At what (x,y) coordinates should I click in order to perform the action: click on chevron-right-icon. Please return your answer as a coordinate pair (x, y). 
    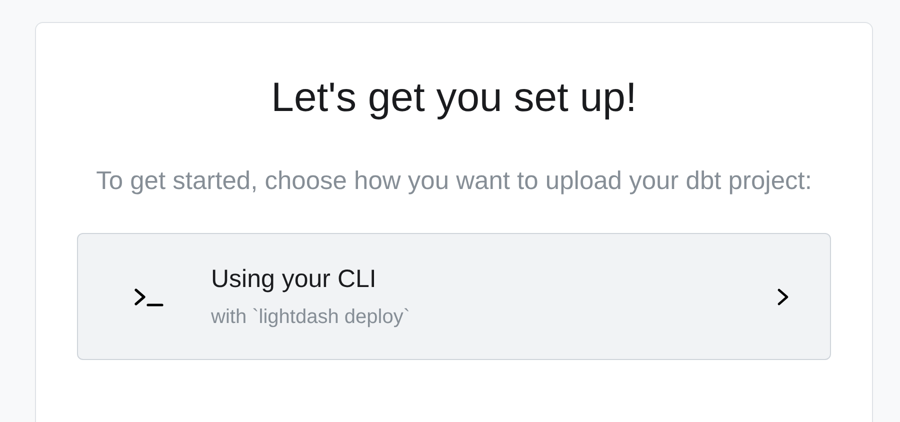
    Looking at the image, I should click on (783, 296).